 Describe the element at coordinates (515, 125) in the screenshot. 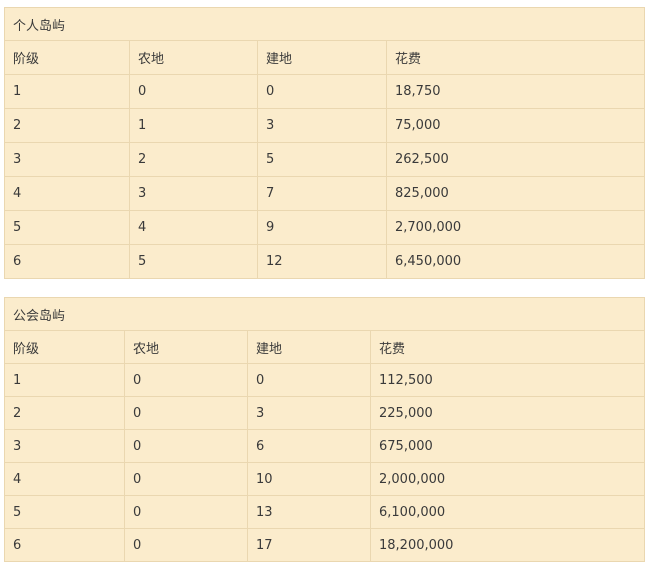

I see `table-cell: 75,000` at that location.